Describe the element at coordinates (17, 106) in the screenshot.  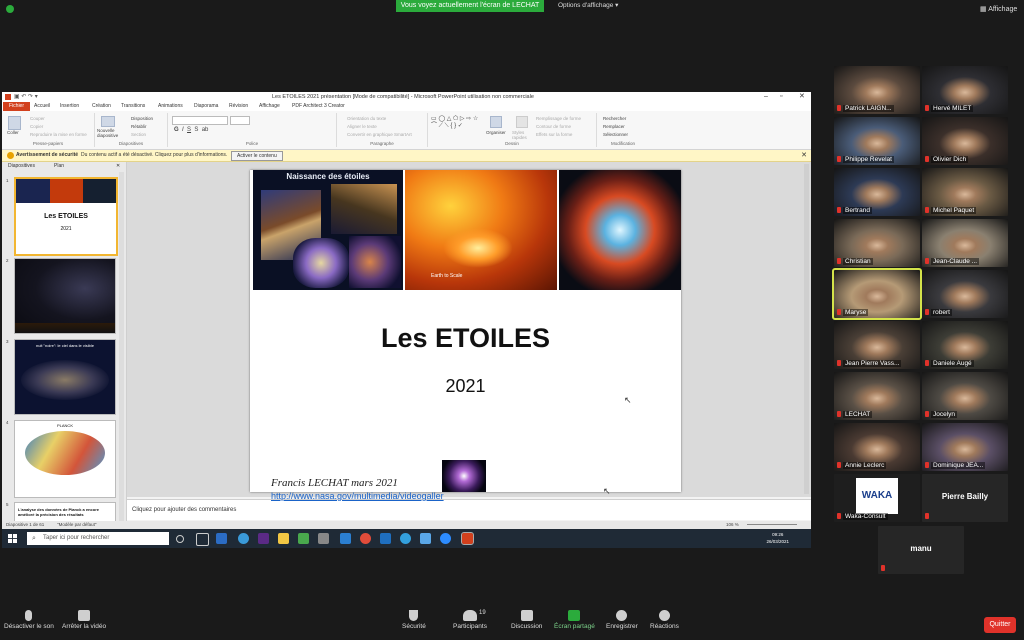
I see `tab-fichier: Fichier` at that location.